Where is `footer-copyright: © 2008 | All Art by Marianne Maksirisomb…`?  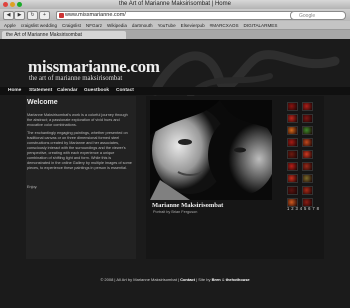 footer-copyright: © 2008 | All Art by Marianne Maksirisomb… is located at coordinates (139, 279).